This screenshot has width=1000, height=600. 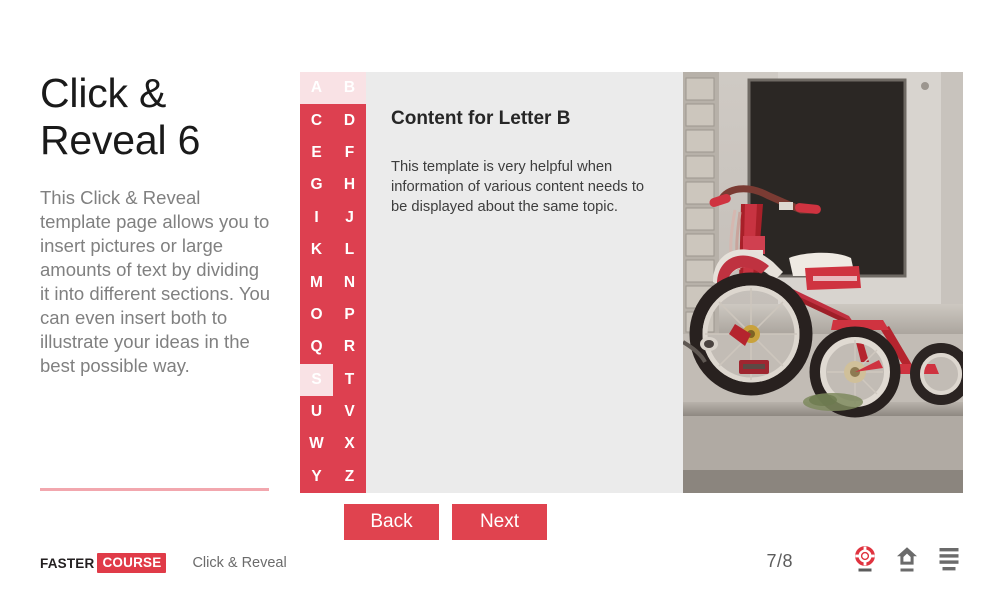 What do you see at coordinates (349, 282) in the screenshot?
I see `letter-cell-n: N` at bounding box center [349, 282].